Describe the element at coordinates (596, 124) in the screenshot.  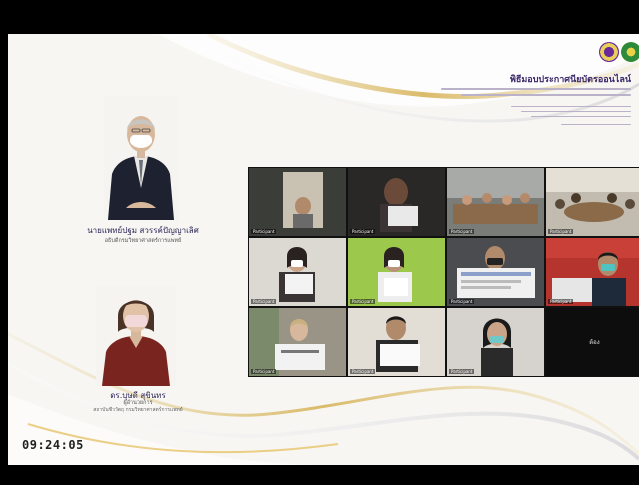
I see `date-line` at that location.